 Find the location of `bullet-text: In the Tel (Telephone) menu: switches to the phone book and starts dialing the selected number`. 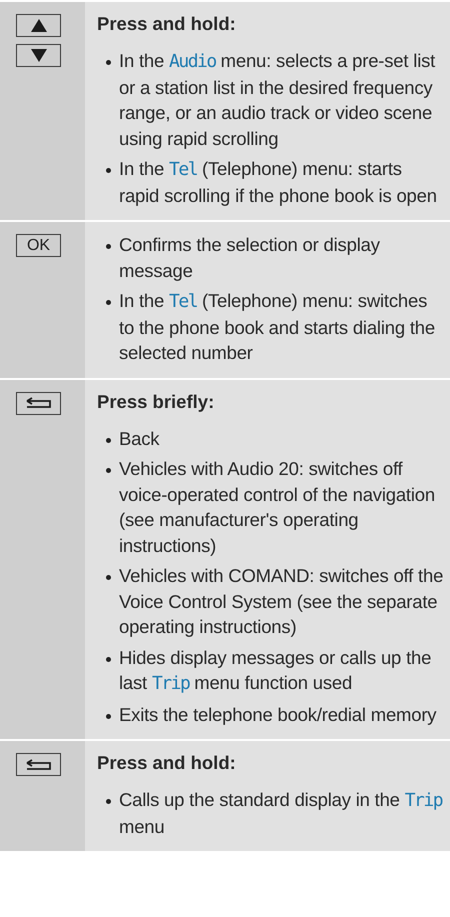

bullet-text: In the Tel (Telephone) menu: switches to the phone book and starts dialing the selected number is located at coordinates (277, 327).